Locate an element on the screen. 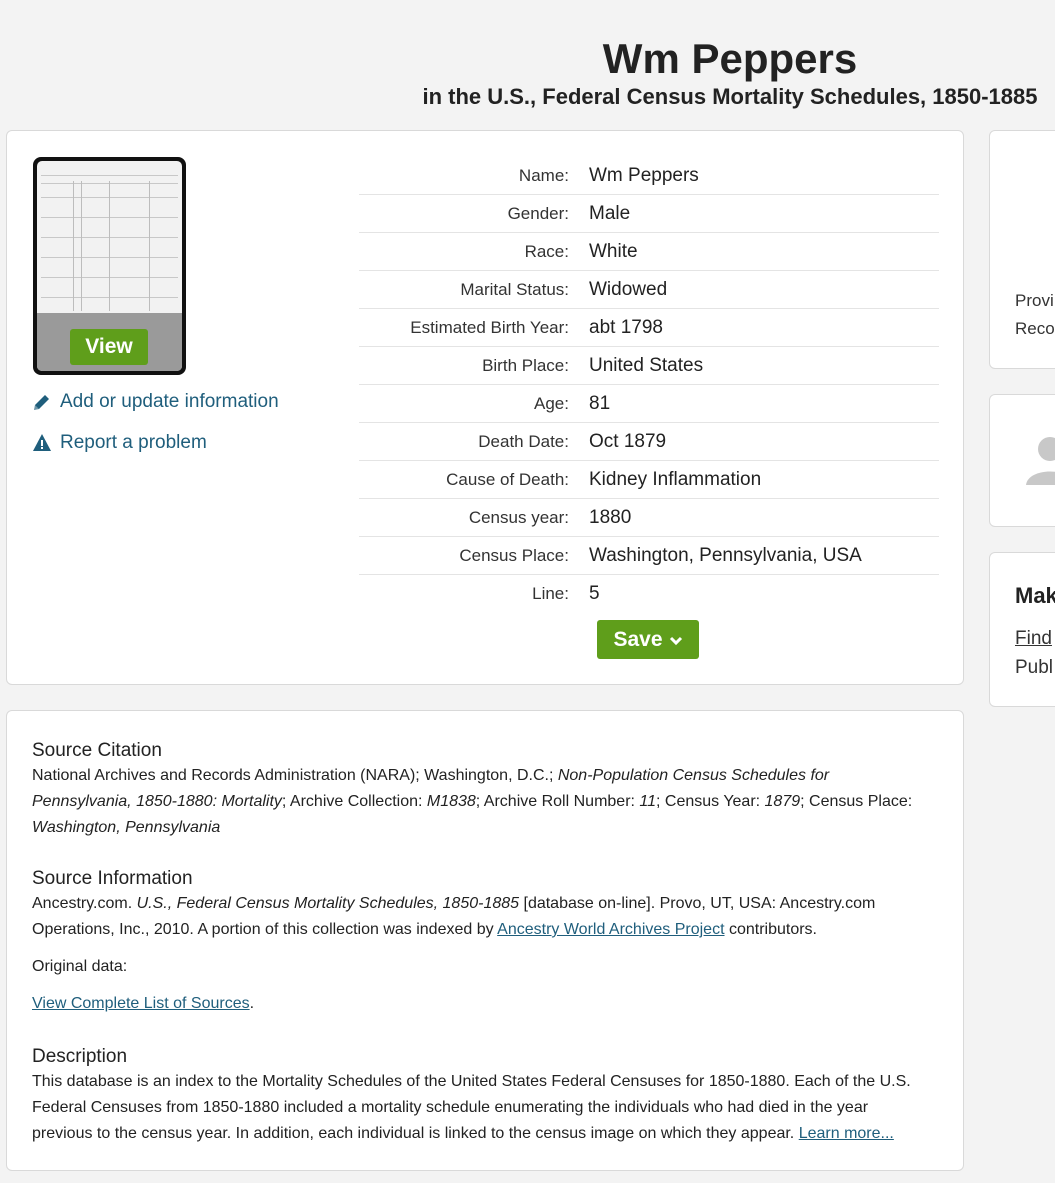  field-label: Age: is located at coordinates (551, 403).